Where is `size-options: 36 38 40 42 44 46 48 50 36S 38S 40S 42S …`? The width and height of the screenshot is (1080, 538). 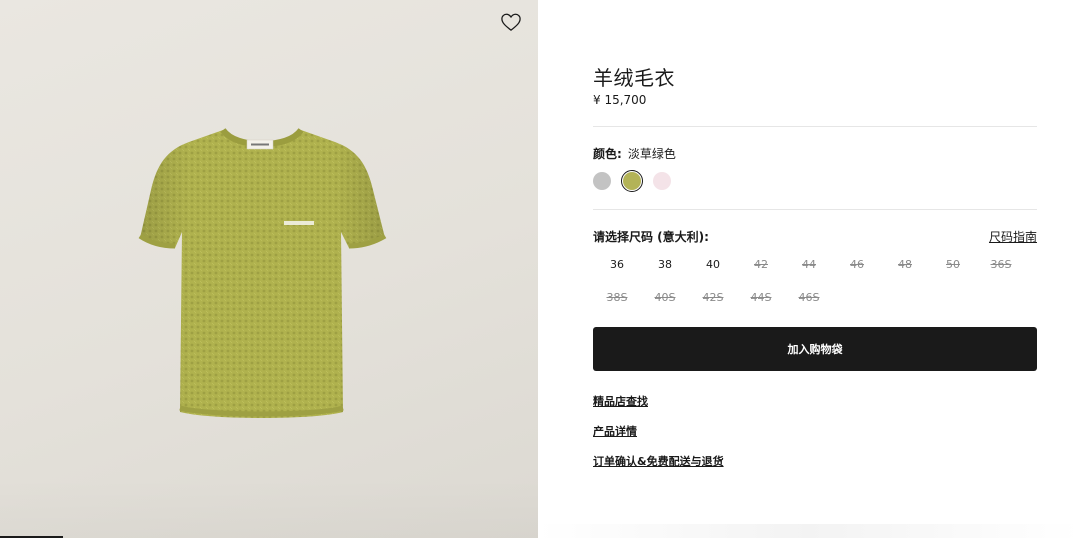 size-options: 36 38 40 42 44 46 48 50 36S 38S 40S 42S … is located at coordinates (815, 280).